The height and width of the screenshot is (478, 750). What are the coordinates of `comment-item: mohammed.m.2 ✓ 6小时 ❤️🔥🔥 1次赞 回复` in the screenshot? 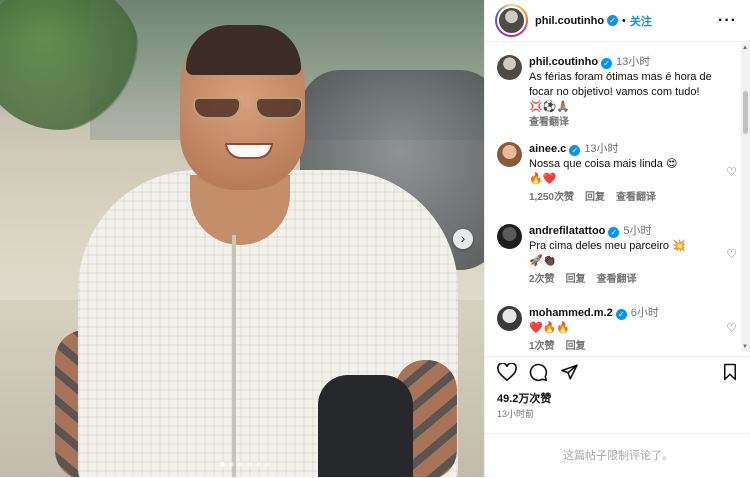 It's located at (612, 329).